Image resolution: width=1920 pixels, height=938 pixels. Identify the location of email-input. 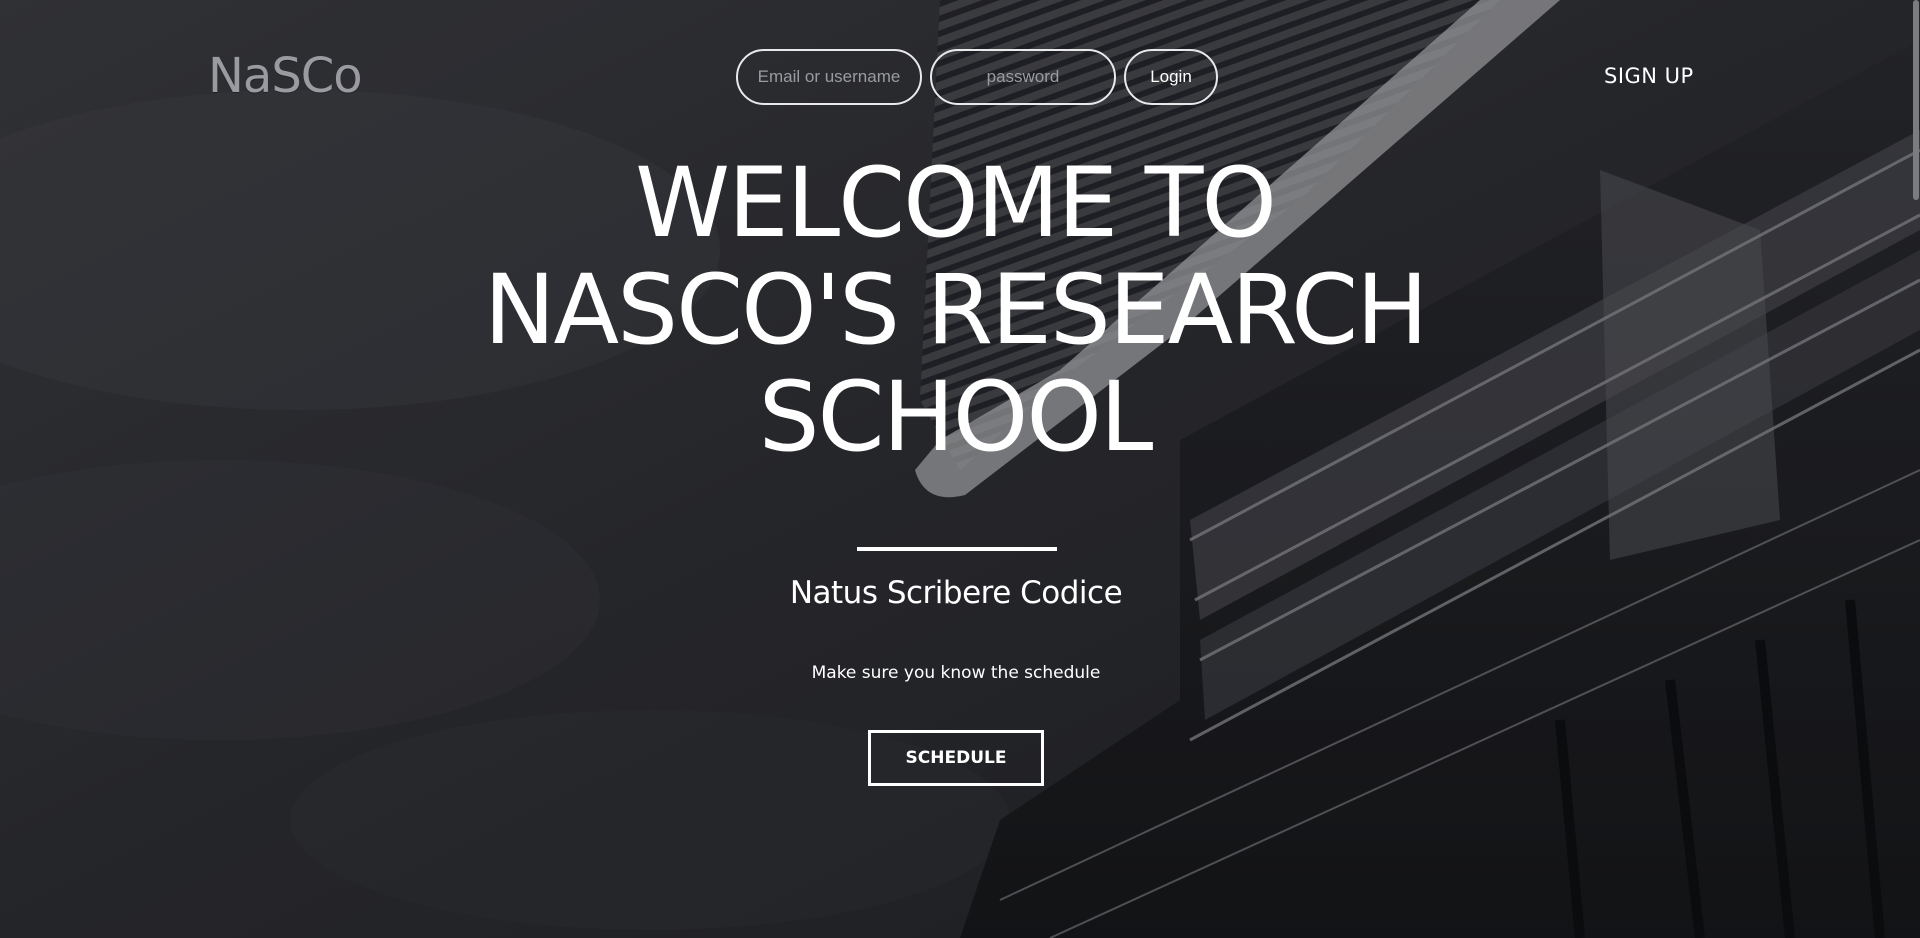
(829, 77).